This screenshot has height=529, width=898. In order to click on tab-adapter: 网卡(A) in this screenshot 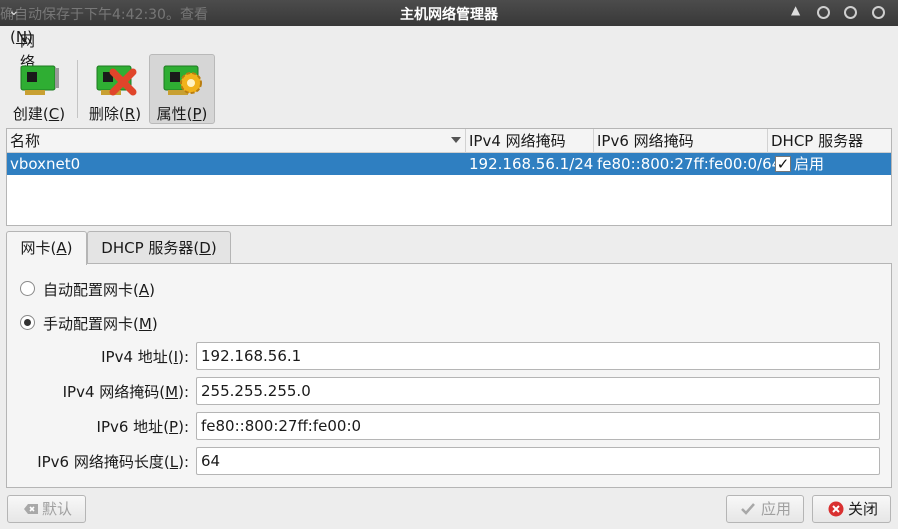, I will do `click(46, 248)`.